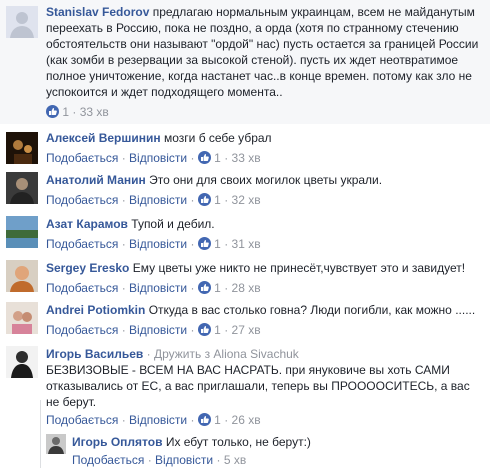 This screenshot has height=470, width=490. What do you see at coordinates (87, 224) in the screenshot?
I see `comment-author: Азат Карамов` at bounding box center [87, 224].